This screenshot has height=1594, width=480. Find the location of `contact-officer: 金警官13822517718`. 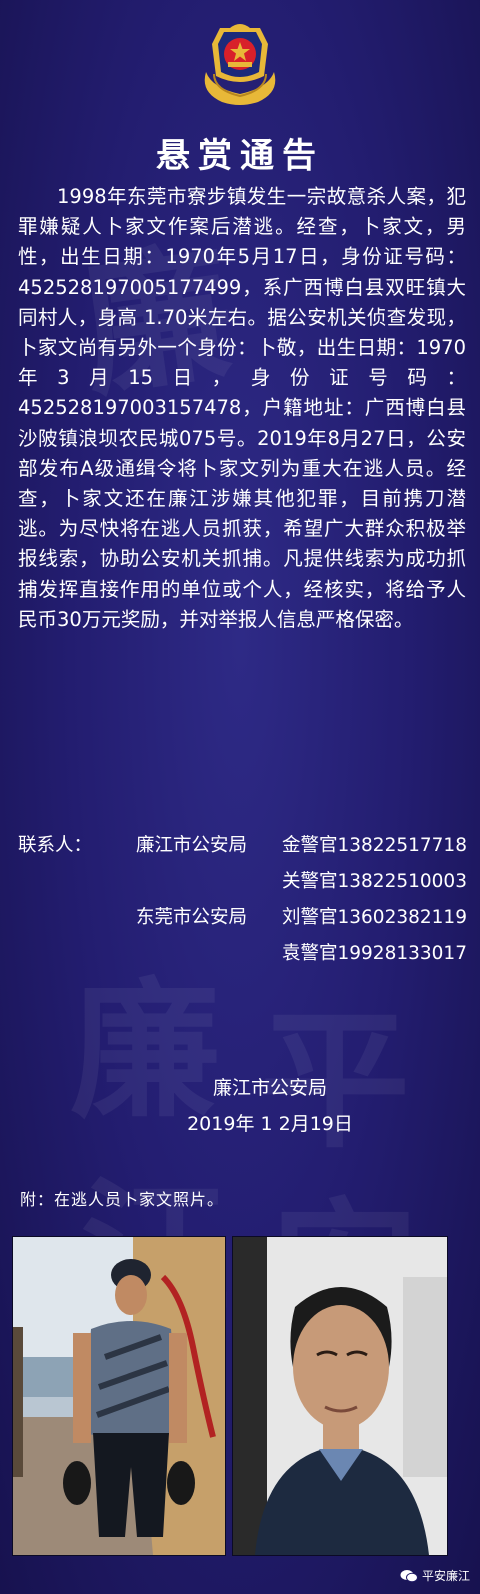

contact-officer: 金警官13822517718 is located at coordinates (374, 845).